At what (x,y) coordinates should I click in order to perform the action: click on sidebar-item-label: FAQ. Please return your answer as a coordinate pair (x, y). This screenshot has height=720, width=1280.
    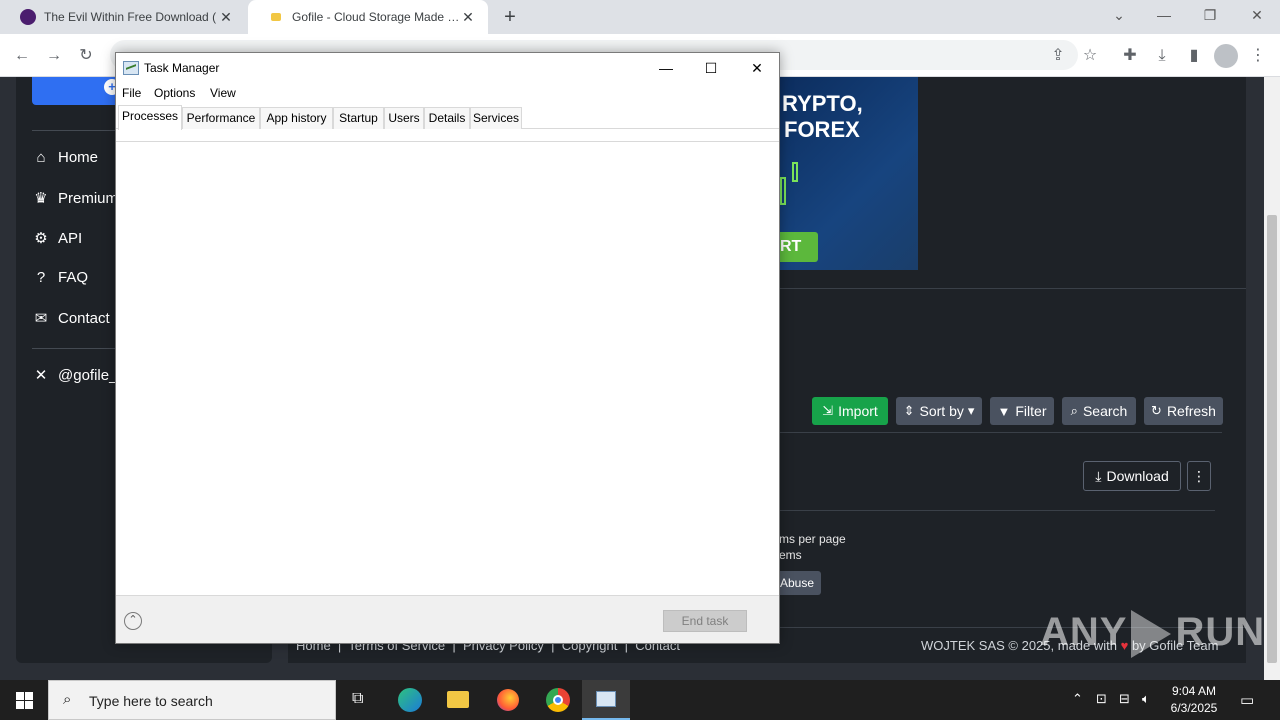
    Looking at the image, I should click on (73, 277).